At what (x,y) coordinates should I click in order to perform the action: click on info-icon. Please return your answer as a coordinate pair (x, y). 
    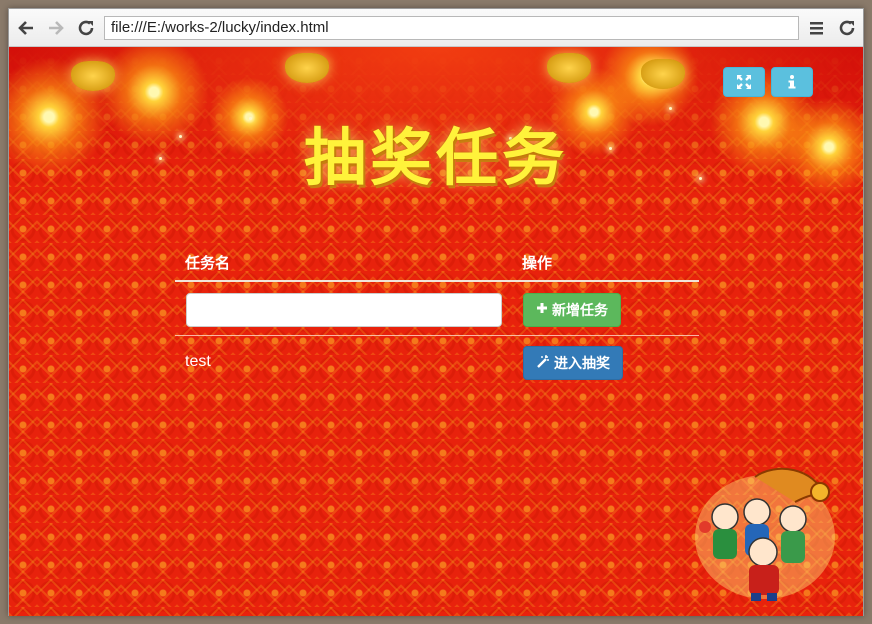
    Looking at the image, I should click on (792, 82).